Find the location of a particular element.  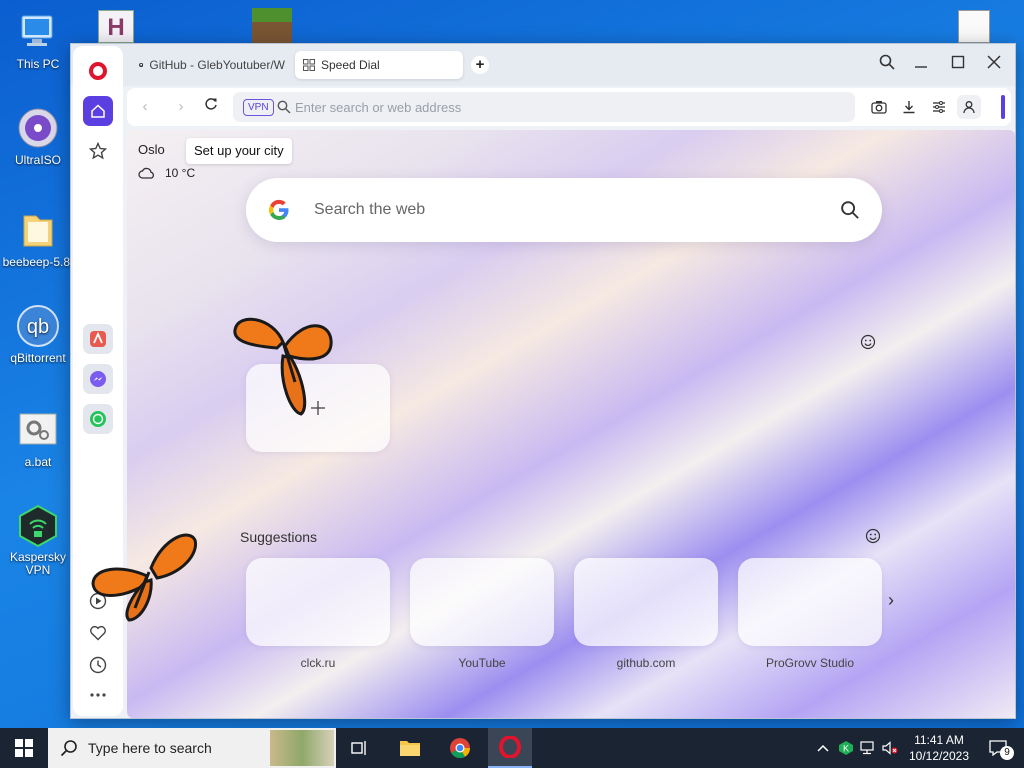

sidebar-whatsapp-button is located at coordinates (98, 419).